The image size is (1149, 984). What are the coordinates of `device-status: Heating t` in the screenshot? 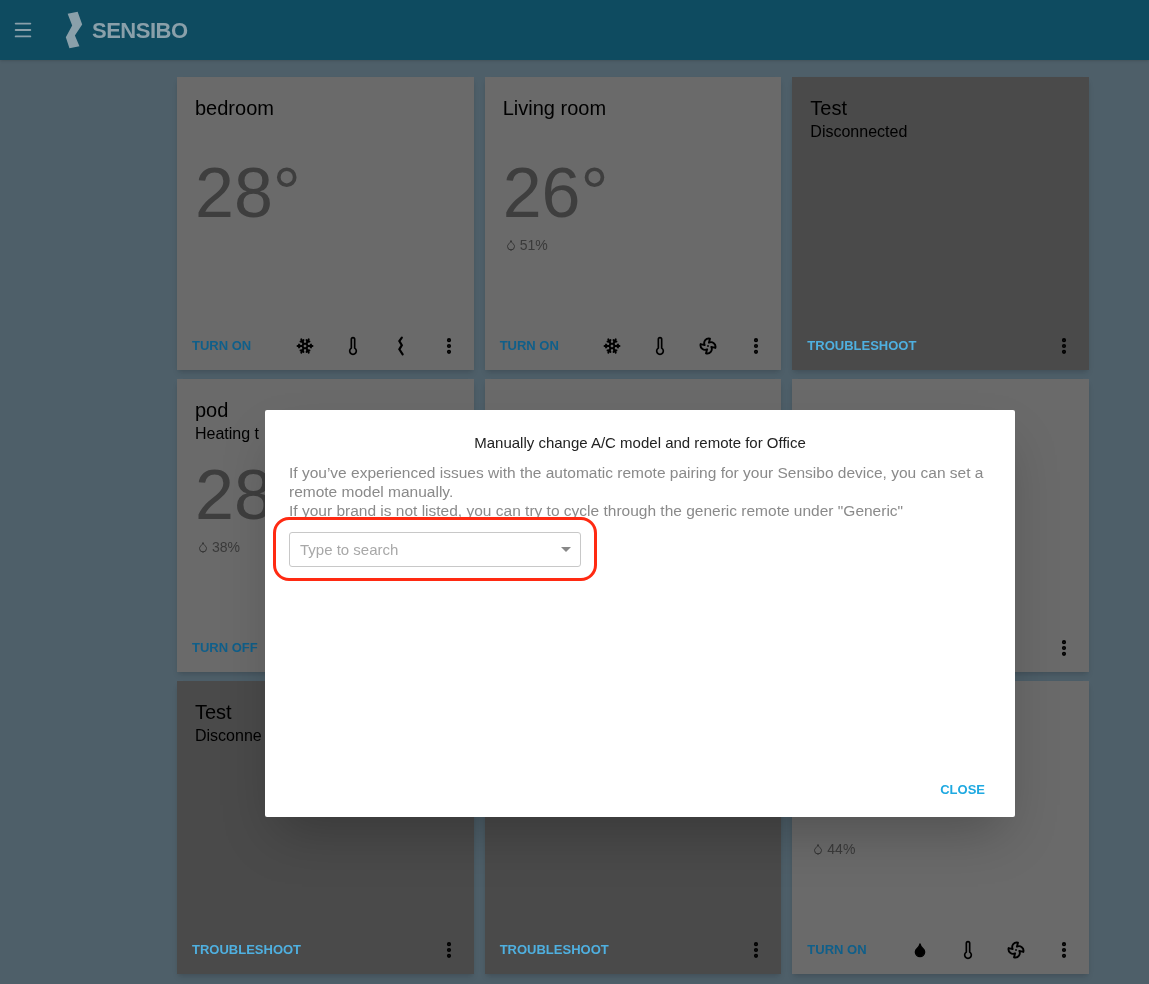 It's located at (228, 434).